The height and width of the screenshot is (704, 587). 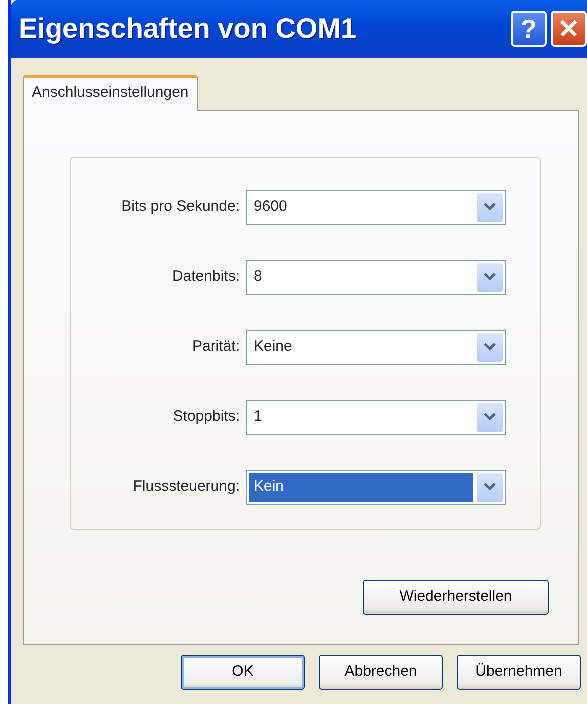 I want to click on field-label: Parität:, so click(x=216, y=346).